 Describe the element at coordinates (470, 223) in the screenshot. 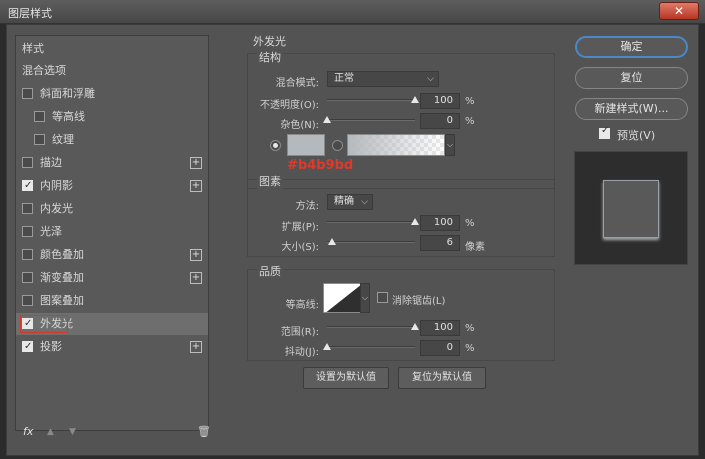

I see `spread-unit: %` at that location.